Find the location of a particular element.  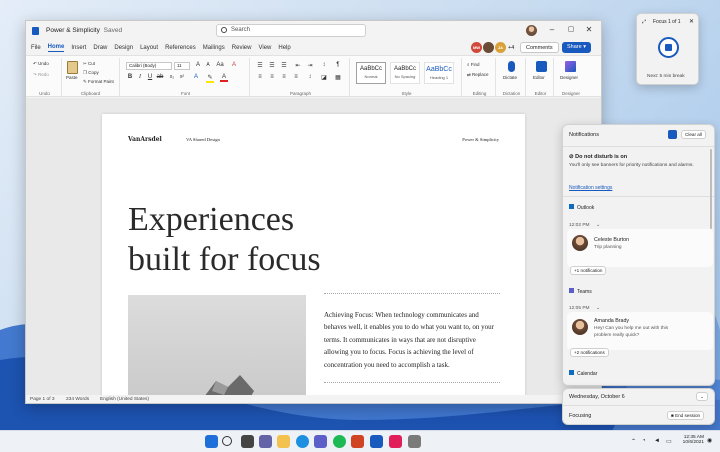

edge-icon is located at coordinates (302, 441).